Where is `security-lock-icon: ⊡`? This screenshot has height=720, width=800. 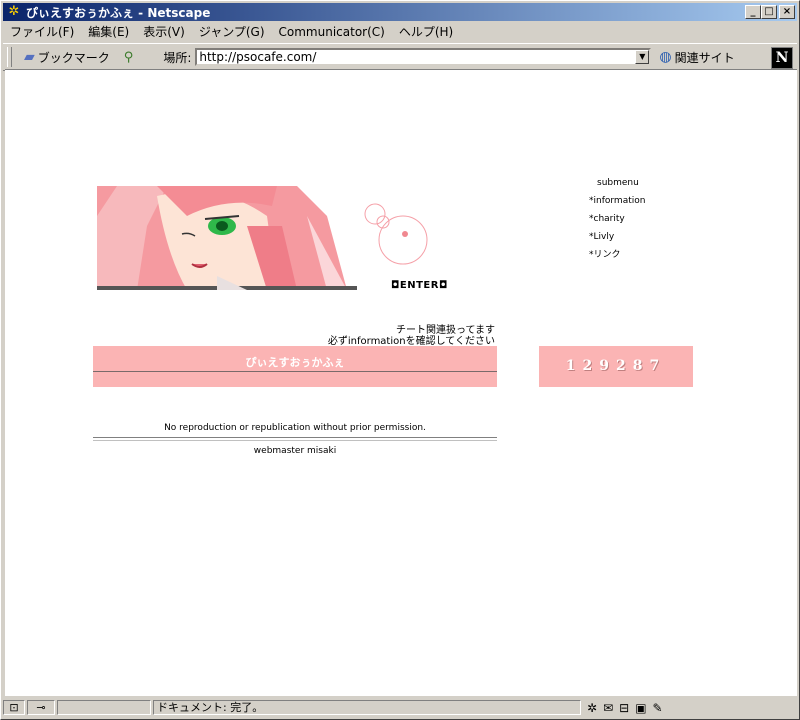
security-lock-icon: ⊡ is located at coordinates (14, 707).